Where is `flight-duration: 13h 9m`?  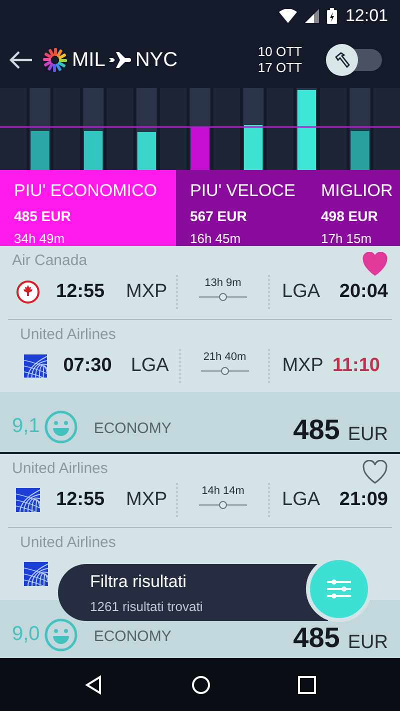 flight-duration: 13h 9m is located at coordinates (223, 283).